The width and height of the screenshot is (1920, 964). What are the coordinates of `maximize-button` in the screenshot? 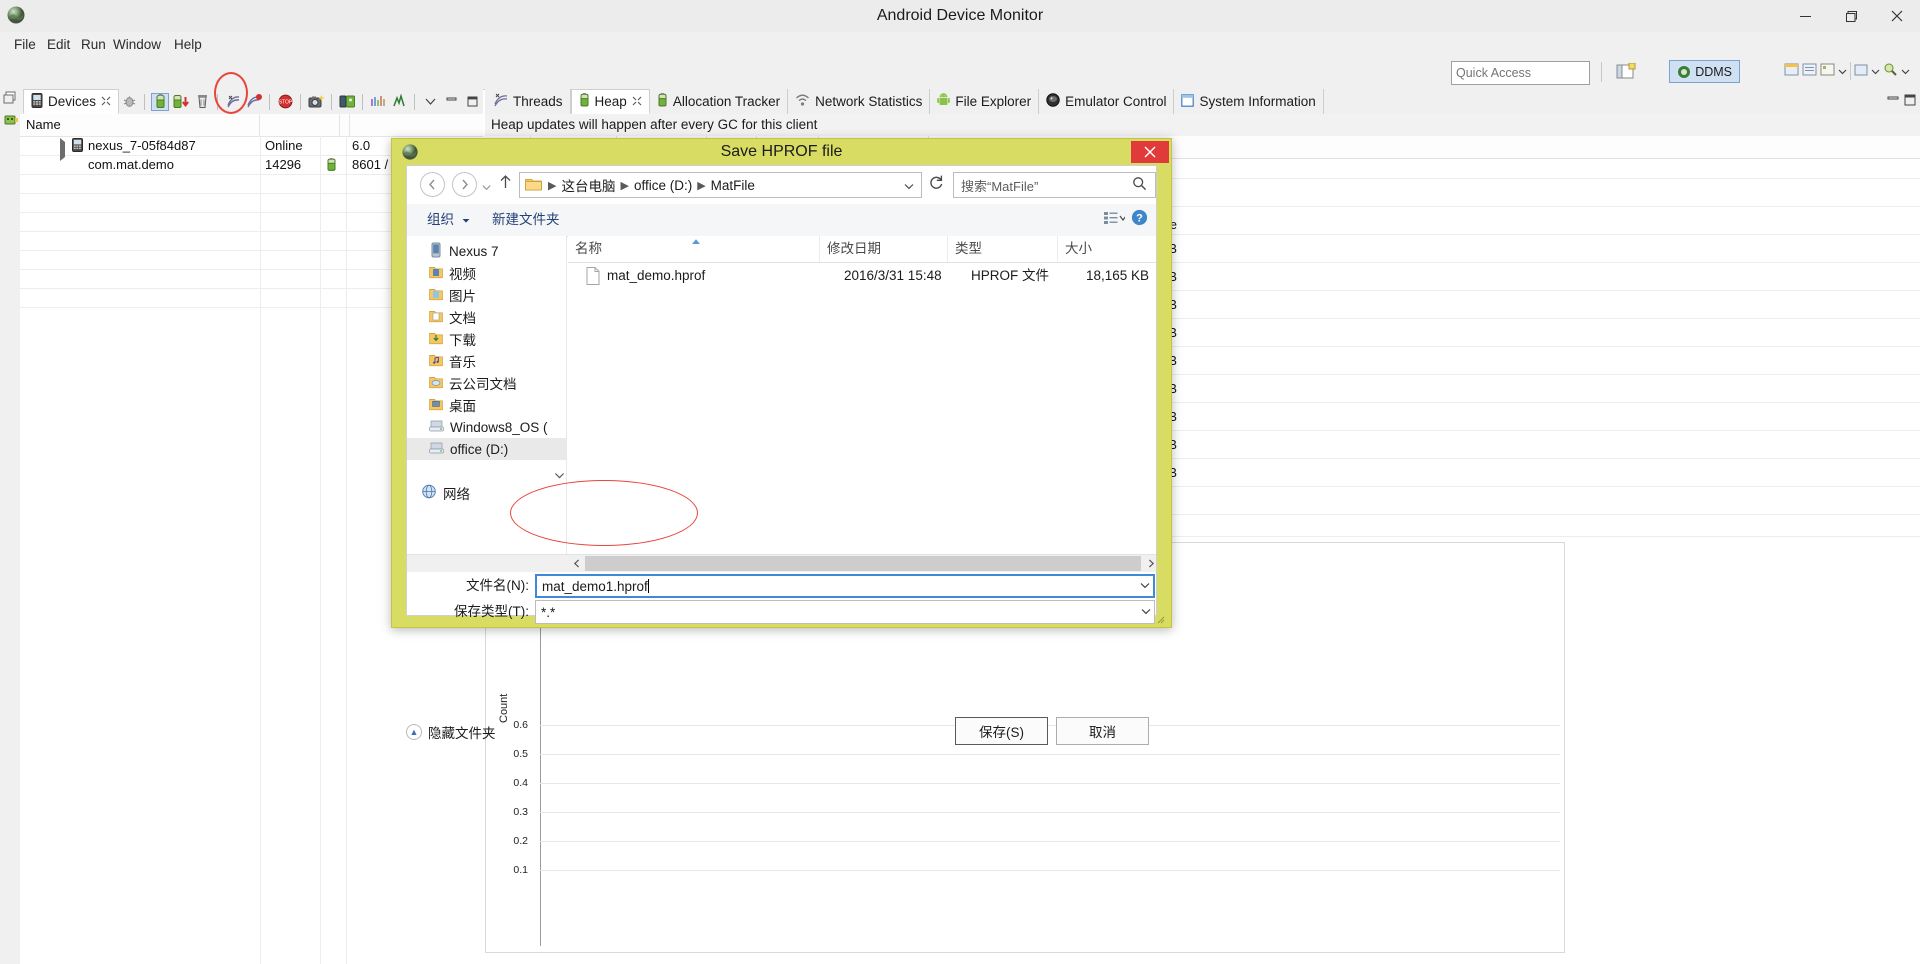 It's located at (1851, 16).